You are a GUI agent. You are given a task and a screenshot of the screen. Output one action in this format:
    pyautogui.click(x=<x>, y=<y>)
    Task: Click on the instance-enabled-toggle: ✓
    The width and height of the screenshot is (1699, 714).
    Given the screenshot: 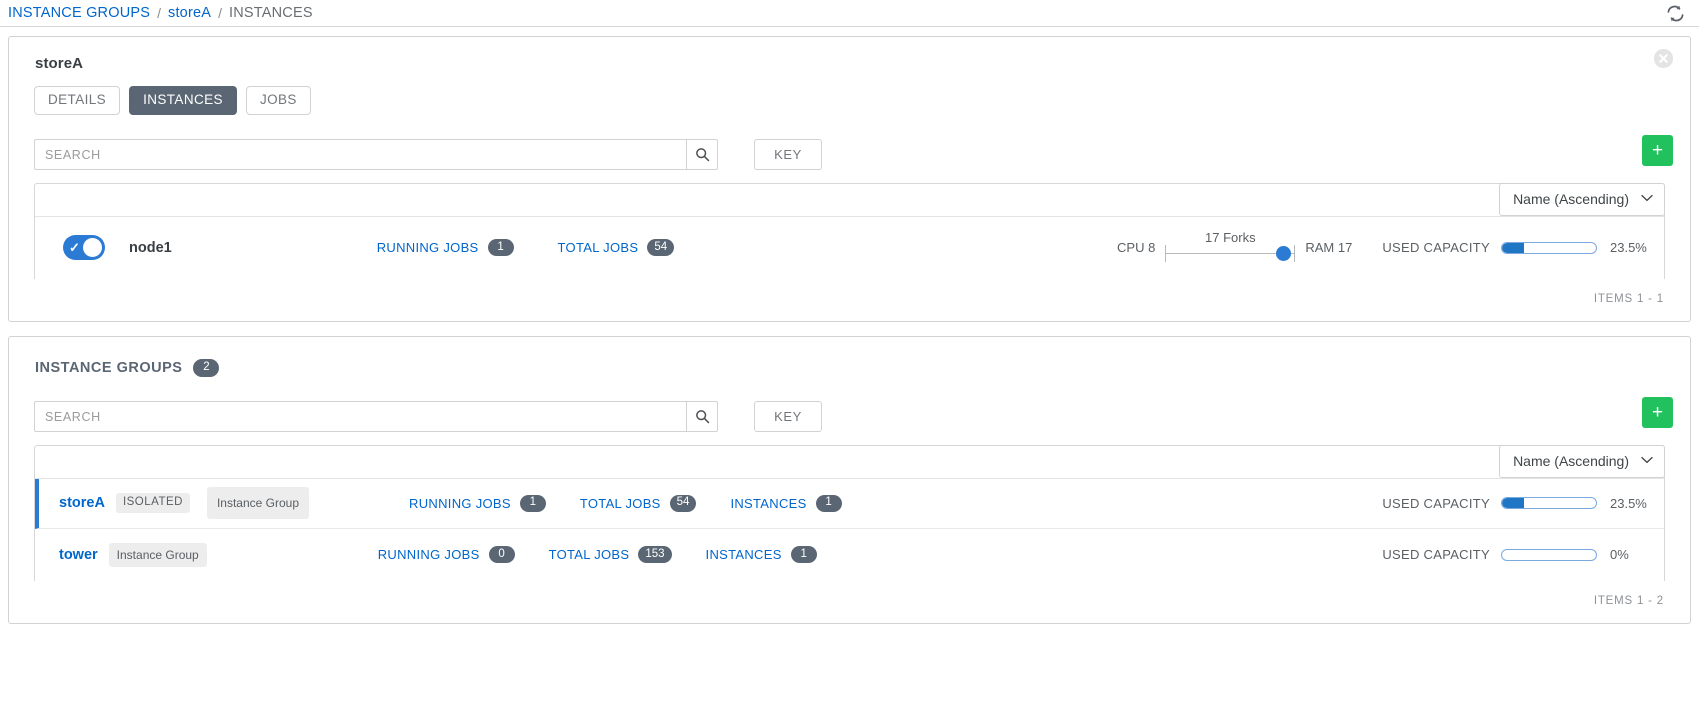 What is the action you would take?
    pyautogui.click(x=84, y=247)
    